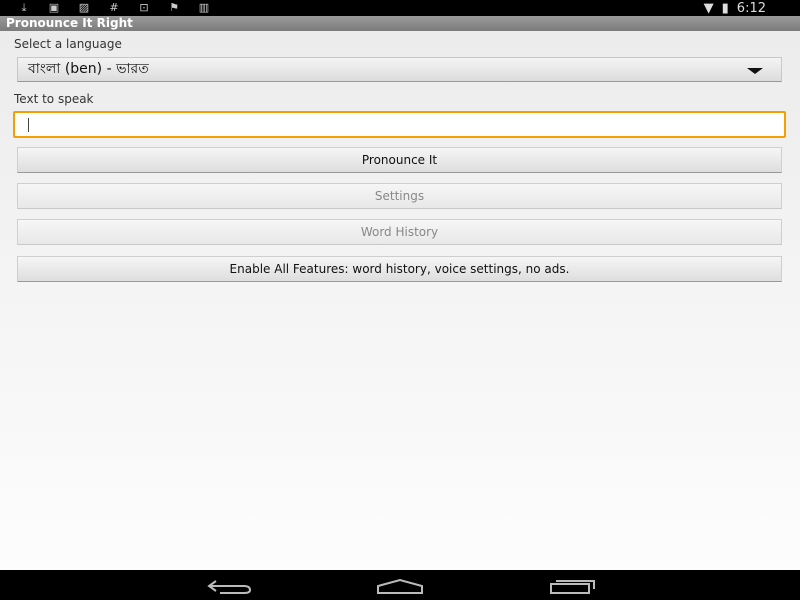  What do you see at coordinates (28, 125) in the screenshot?
I see `text-cursor` at bounding box center [28, 125].